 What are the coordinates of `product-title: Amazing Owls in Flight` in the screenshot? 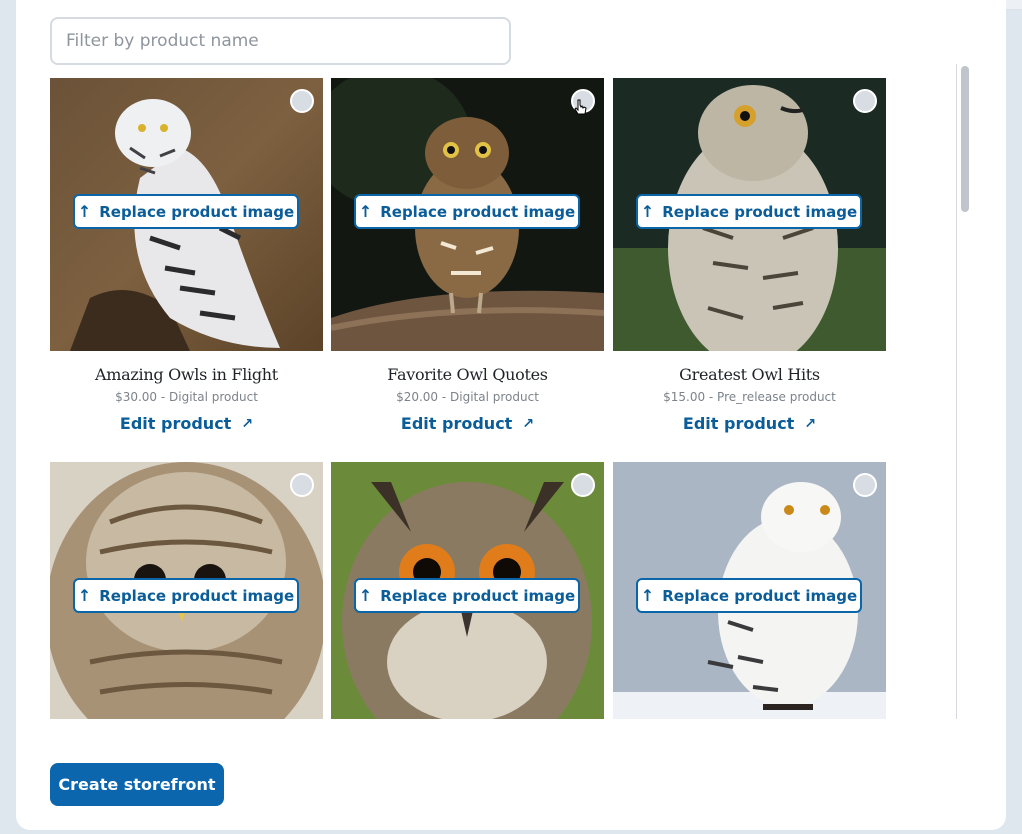 It's located at (186, 374).